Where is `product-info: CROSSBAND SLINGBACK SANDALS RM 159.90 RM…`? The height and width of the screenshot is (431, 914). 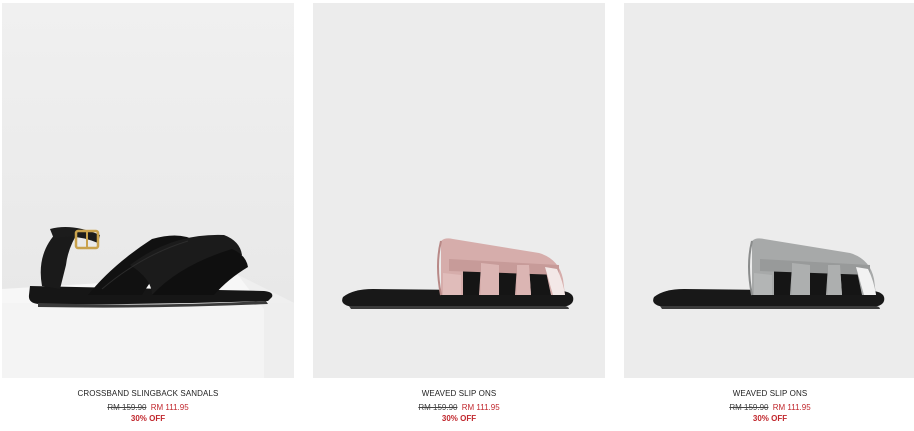 product-info: CROSSBAND SLINGBACK SANDALS RM 159.90 RM… is located at coordinates (148, 405).